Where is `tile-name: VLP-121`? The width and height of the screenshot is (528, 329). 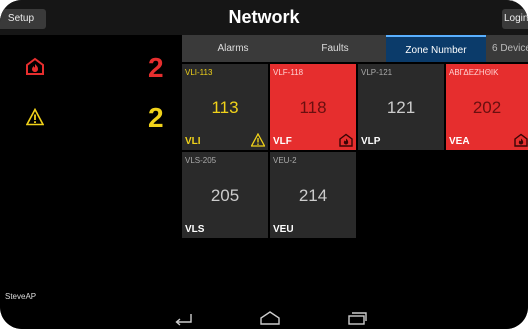 tile-name: VLP-121 is located at coordinates (377, 72).